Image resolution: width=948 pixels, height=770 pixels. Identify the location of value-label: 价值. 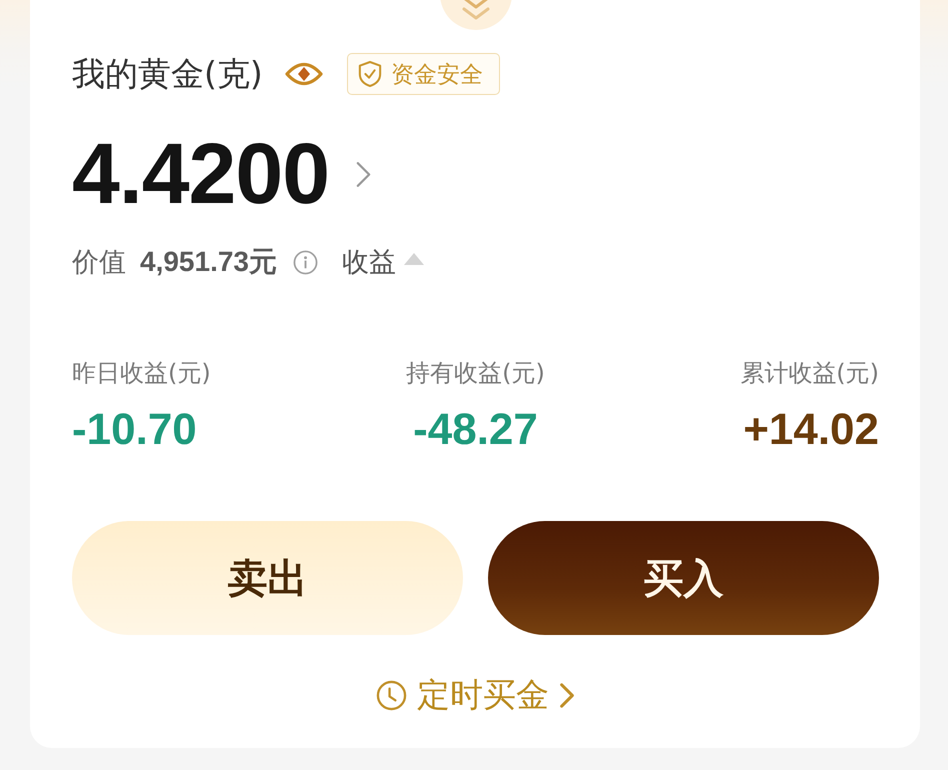
(99, 263).